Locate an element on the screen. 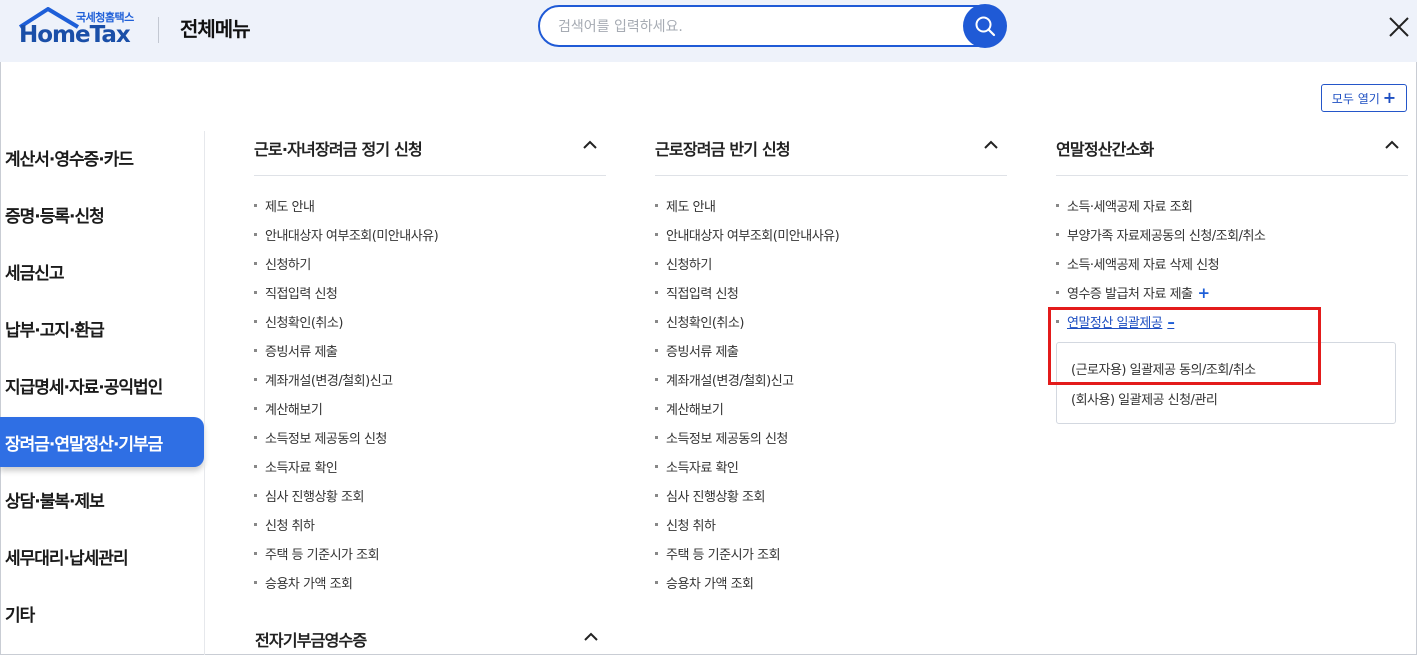 The image size is (1417, 655). menu-item: 소득·세액공제 자료 조회 is located at coordinates (1232, 205).